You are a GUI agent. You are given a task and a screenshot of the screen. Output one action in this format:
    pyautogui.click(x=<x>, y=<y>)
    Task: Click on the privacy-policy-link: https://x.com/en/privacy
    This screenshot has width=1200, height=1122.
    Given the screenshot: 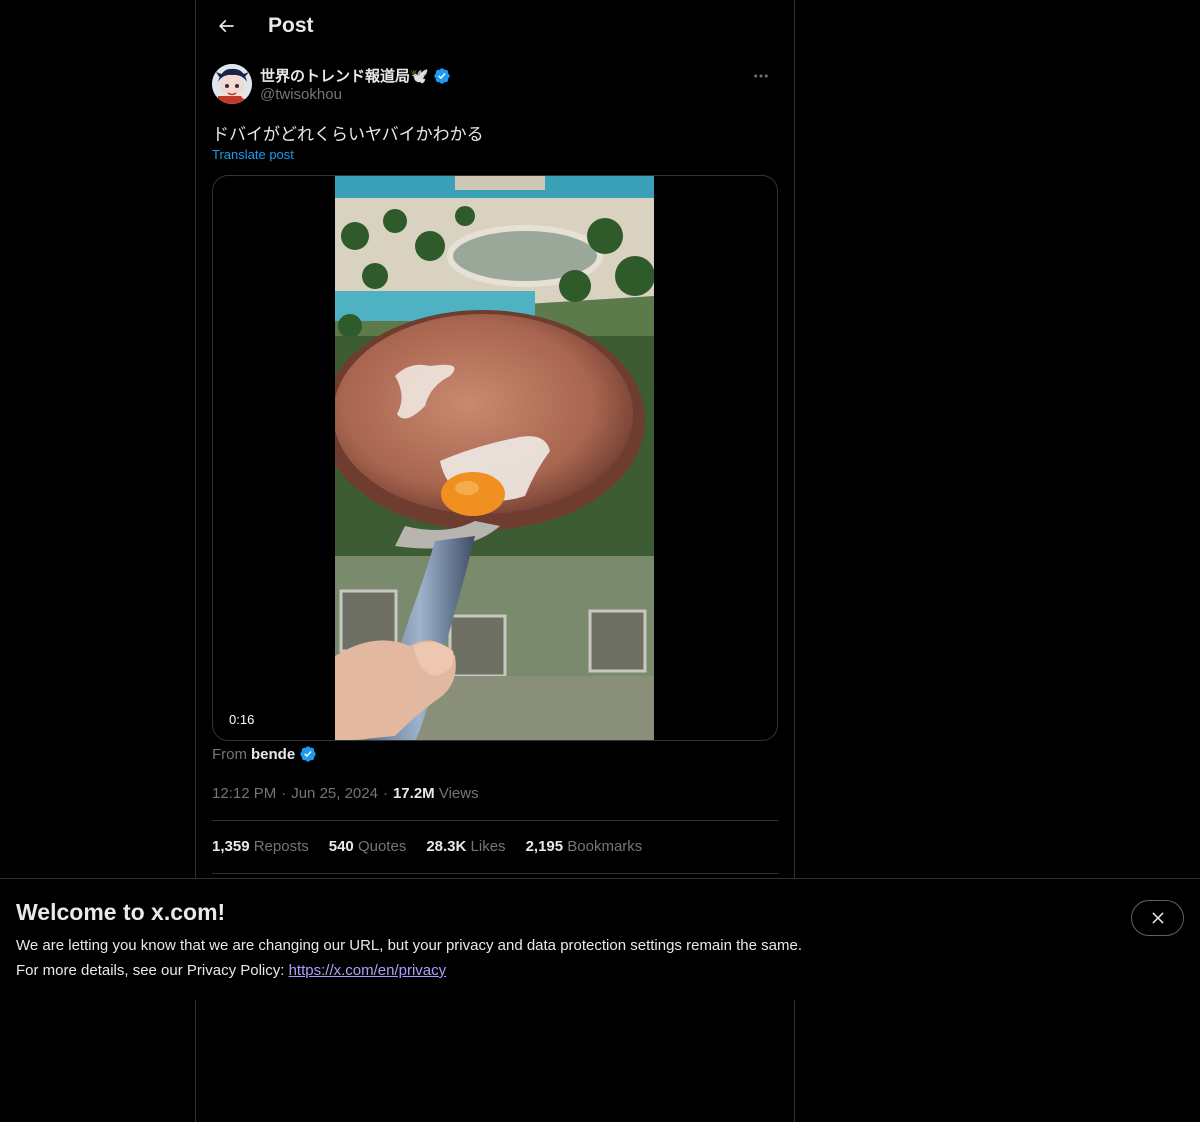 What is the action you would take?
    pyautogui.click(x=368, y=970)
    